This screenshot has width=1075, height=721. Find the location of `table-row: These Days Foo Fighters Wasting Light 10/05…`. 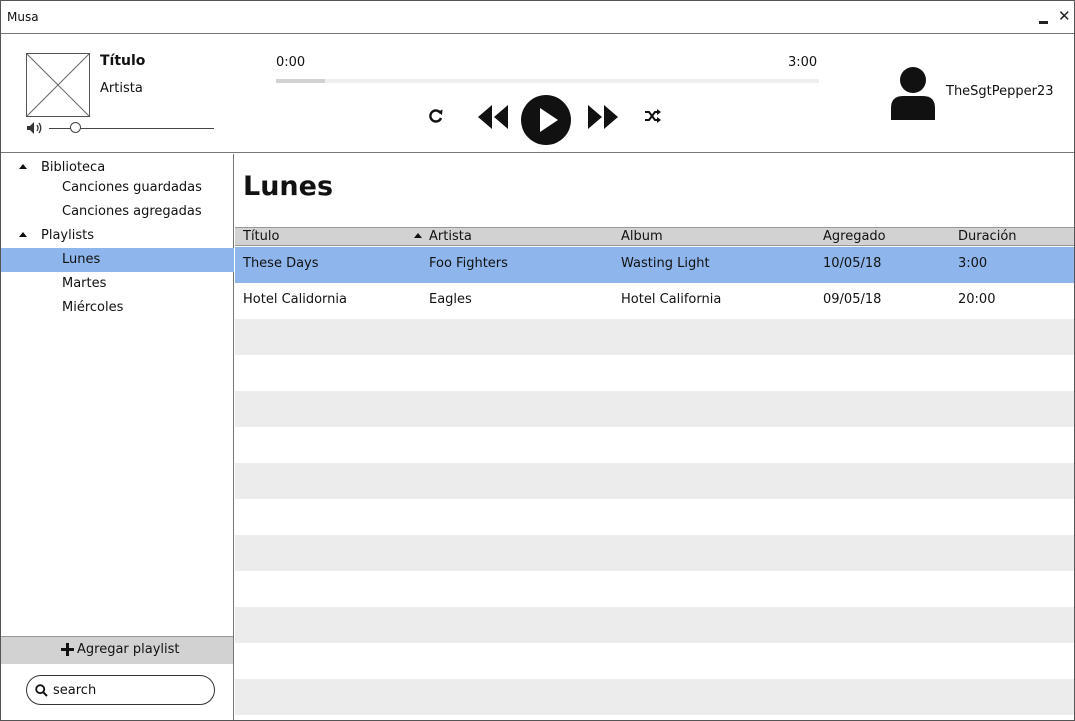

table-row: These Days Foo Fighters Wasting Light 10/05… is located at coordinates (654, 265).